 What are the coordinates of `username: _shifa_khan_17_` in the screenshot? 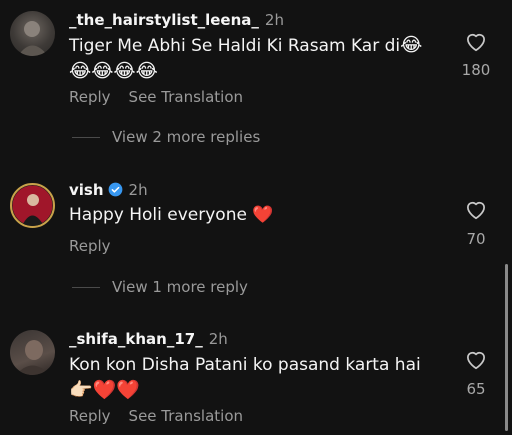 It's located at (136, 339).